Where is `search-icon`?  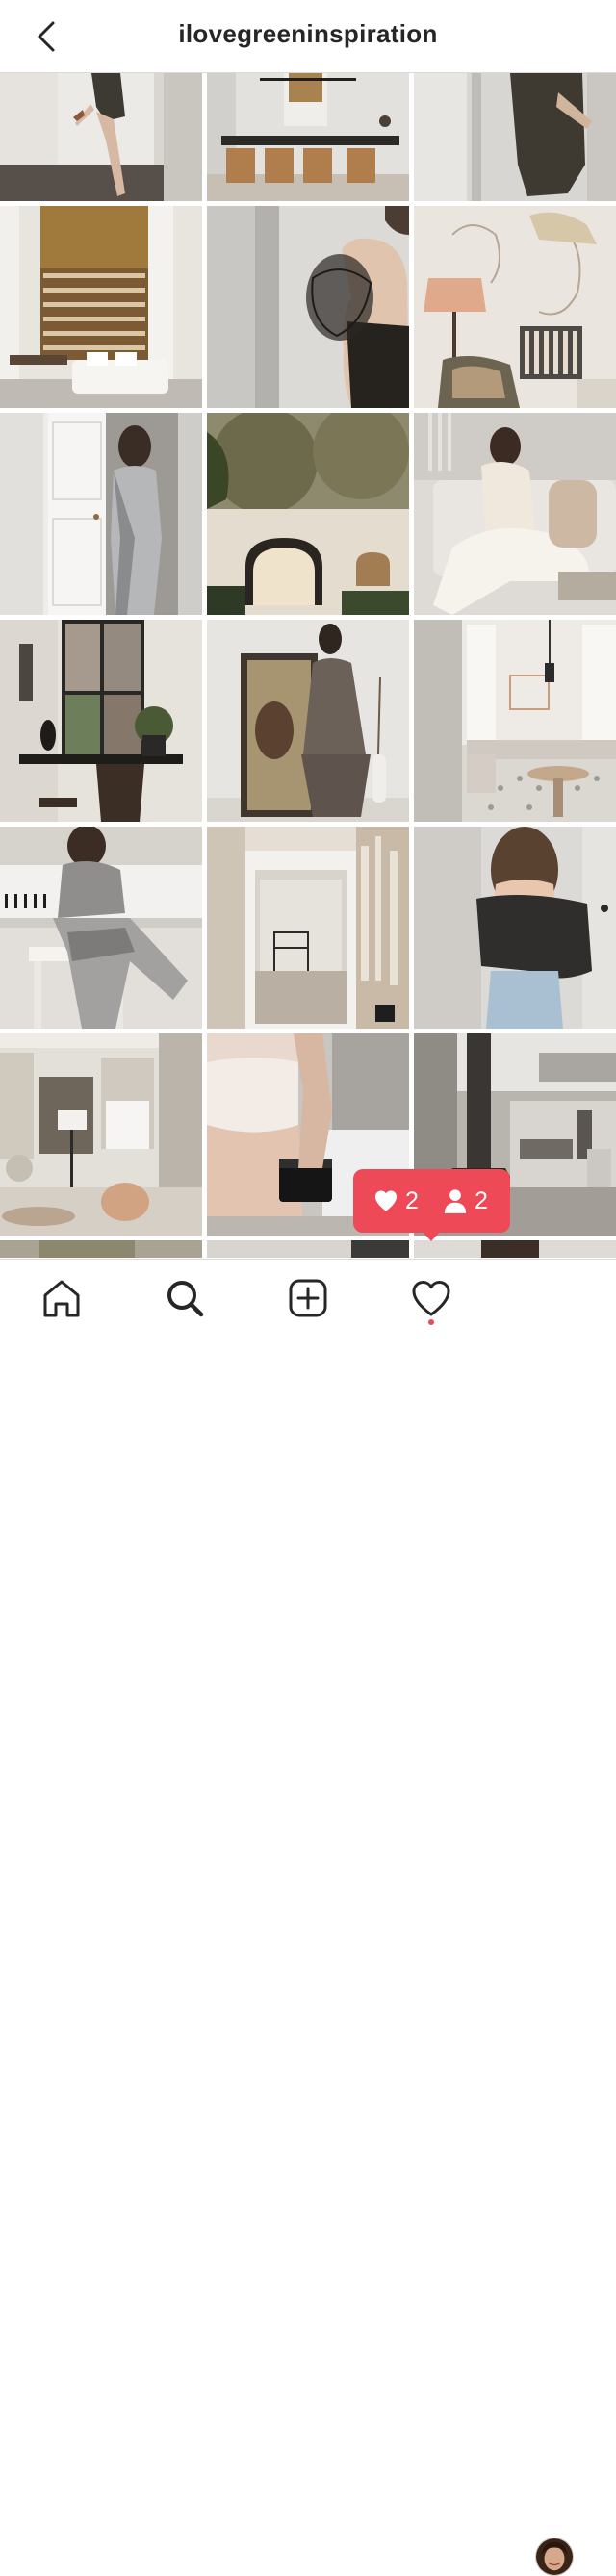 search-icon is located at coordinates (185, 1299).